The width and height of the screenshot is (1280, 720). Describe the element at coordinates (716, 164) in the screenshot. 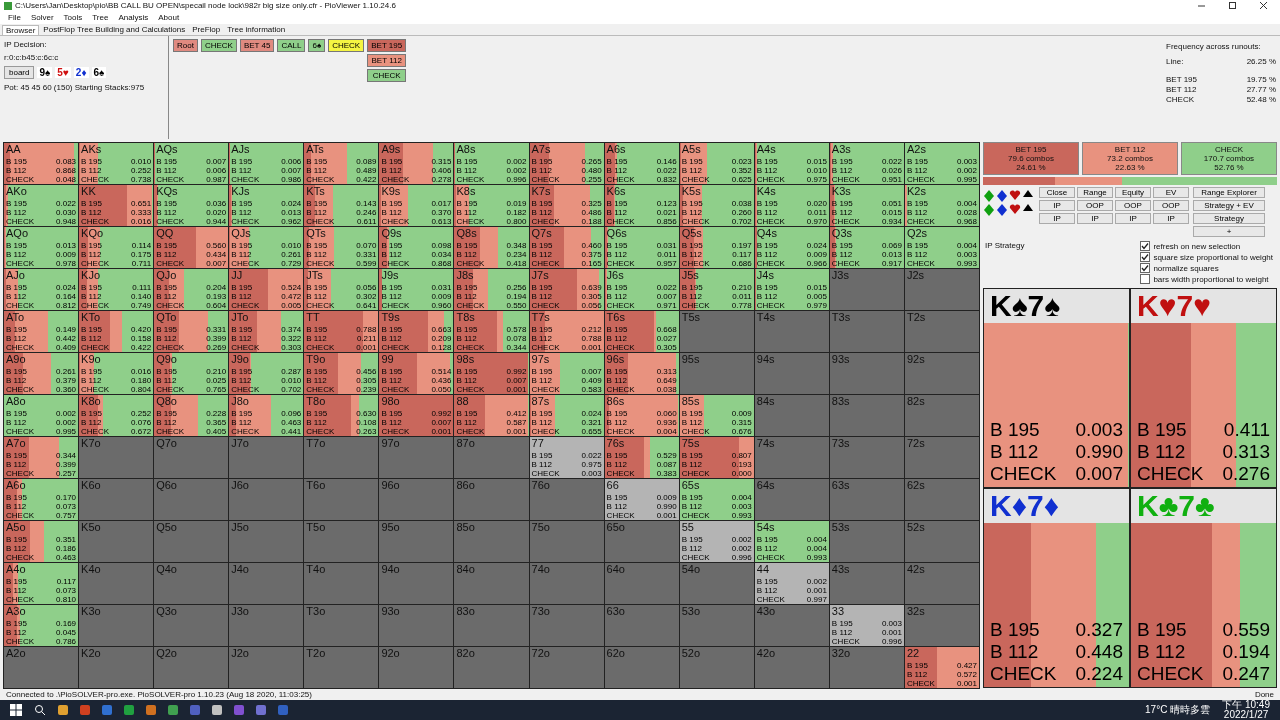

I see `hand-cell: A5s B 195 0.023 B 112 0.352 CHECK 0.625` at that location.